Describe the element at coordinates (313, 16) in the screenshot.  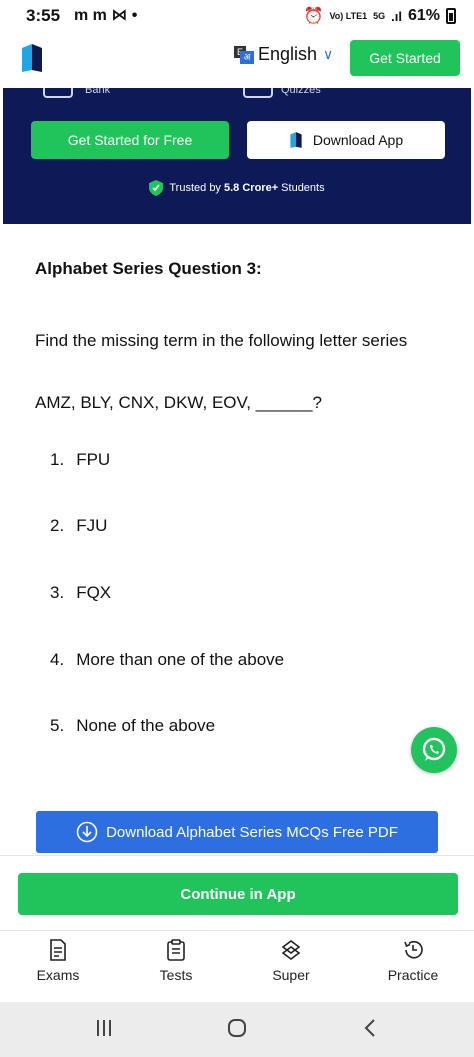
I see `alarm-icon: ⏰` at that location.